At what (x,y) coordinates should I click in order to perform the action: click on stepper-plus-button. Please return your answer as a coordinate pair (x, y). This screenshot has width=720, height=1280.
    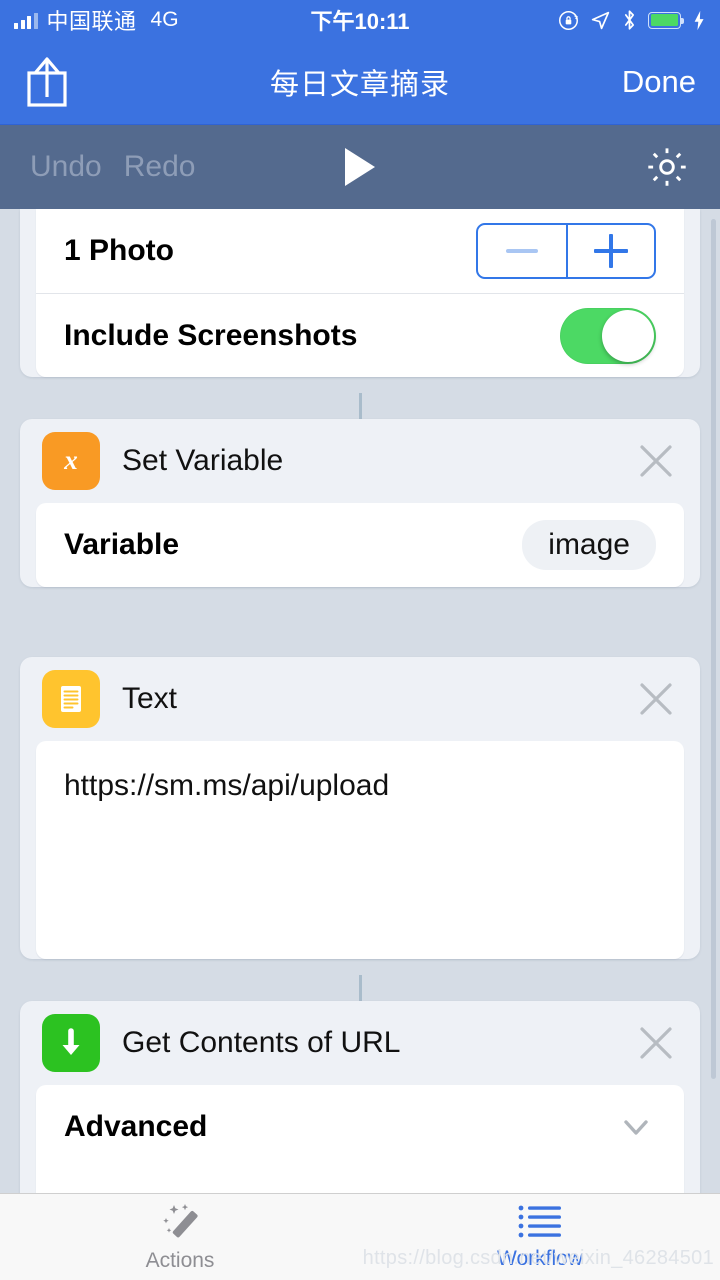
    Looking at the image, I should click on (610, 251).